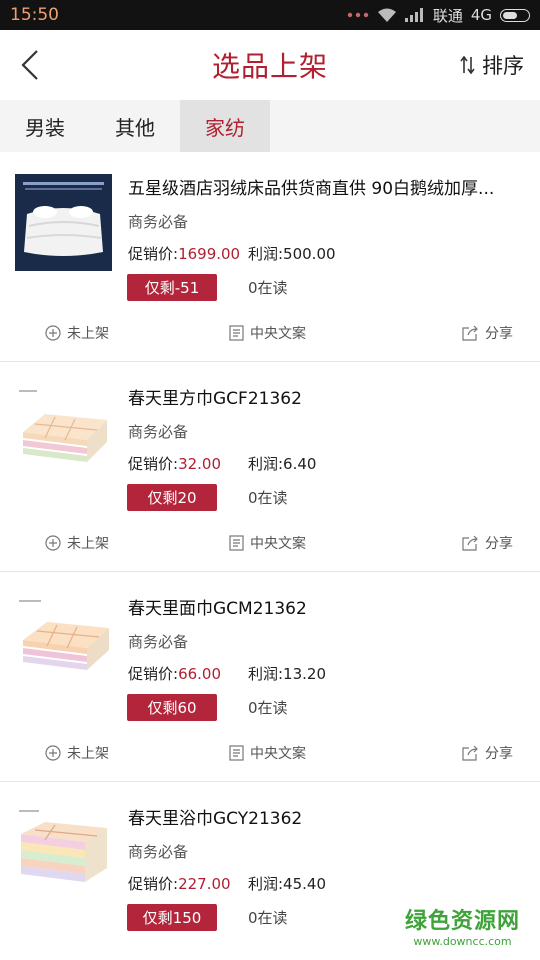 Image resolution: width=540 pixels, height=960 pixels. I want to click on price-row: 促销价:1699.00 利润:500.00, so click(232, 253).